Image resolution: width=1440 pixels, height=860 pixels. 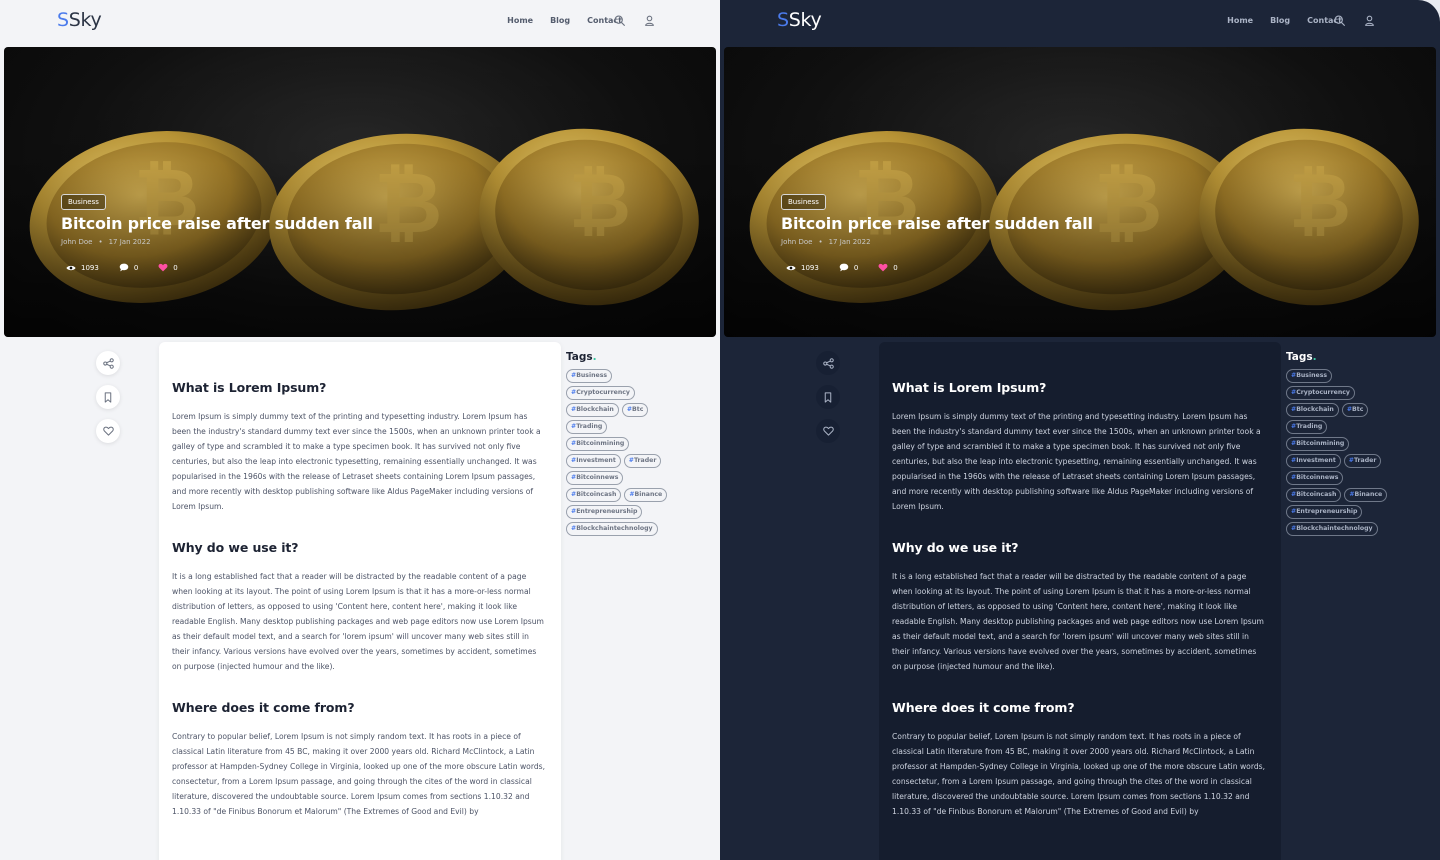 I want to click on section-heading: Why do we use it?, so click(x=235, y=547).